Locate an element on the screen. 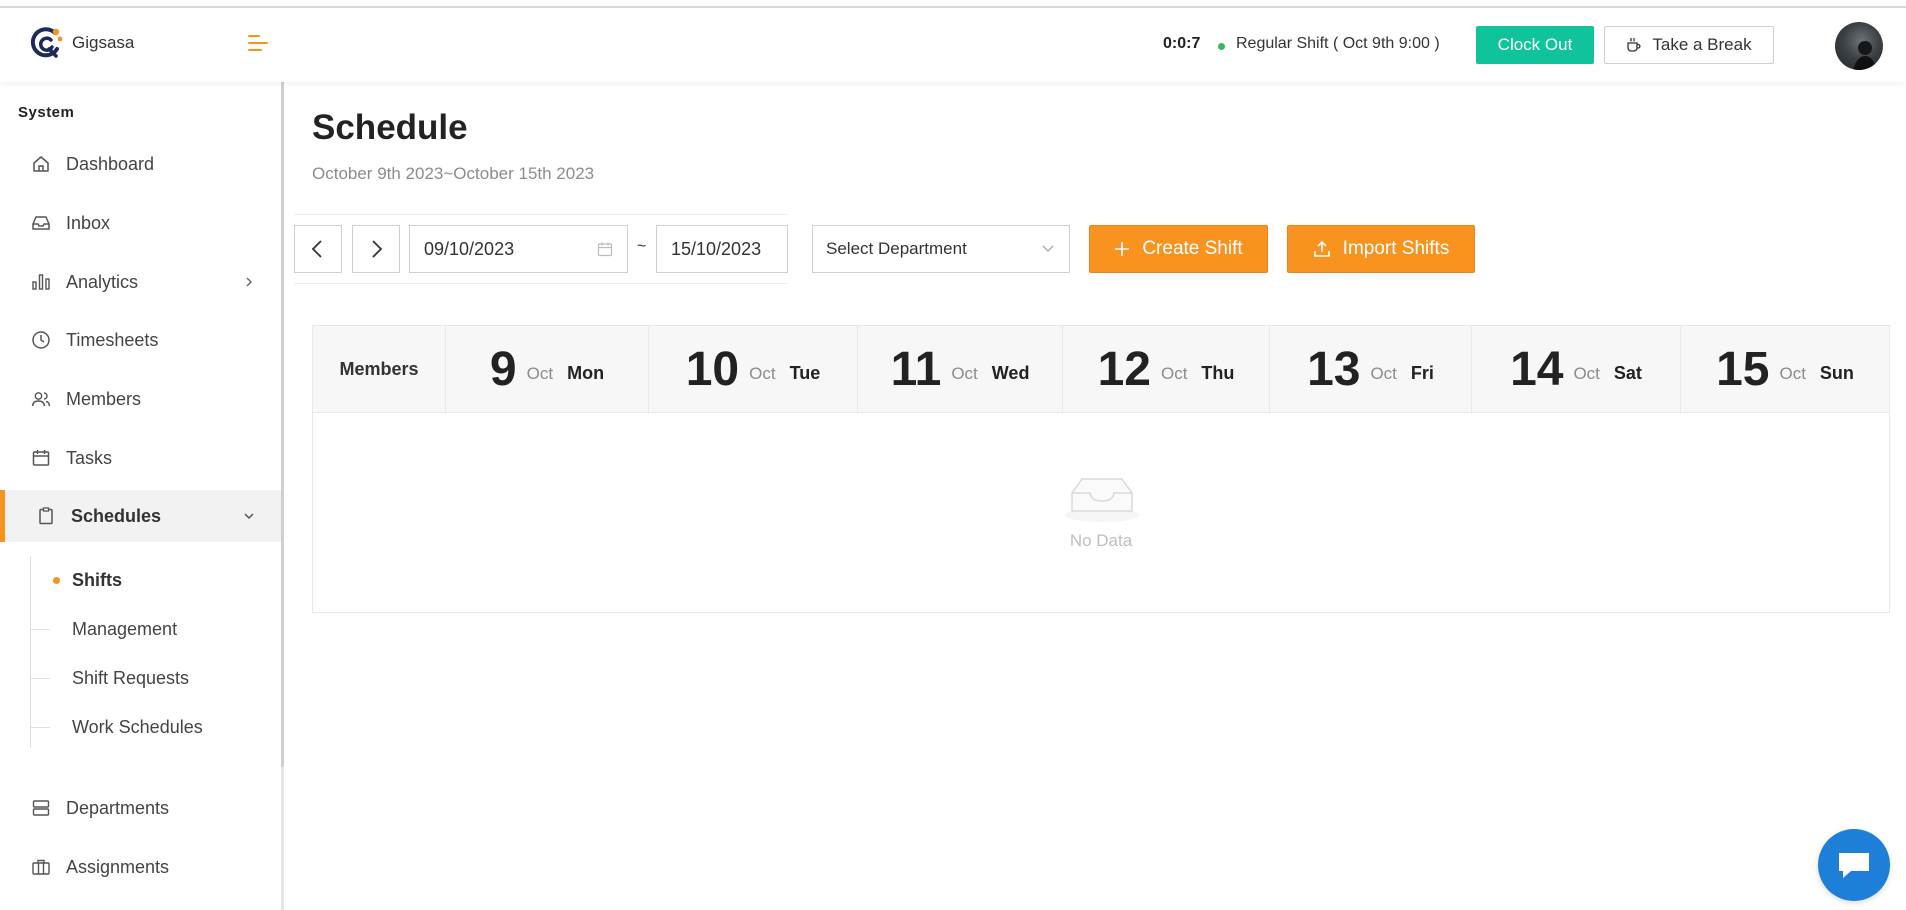  clock-icon is located at coordinates (41, 340).